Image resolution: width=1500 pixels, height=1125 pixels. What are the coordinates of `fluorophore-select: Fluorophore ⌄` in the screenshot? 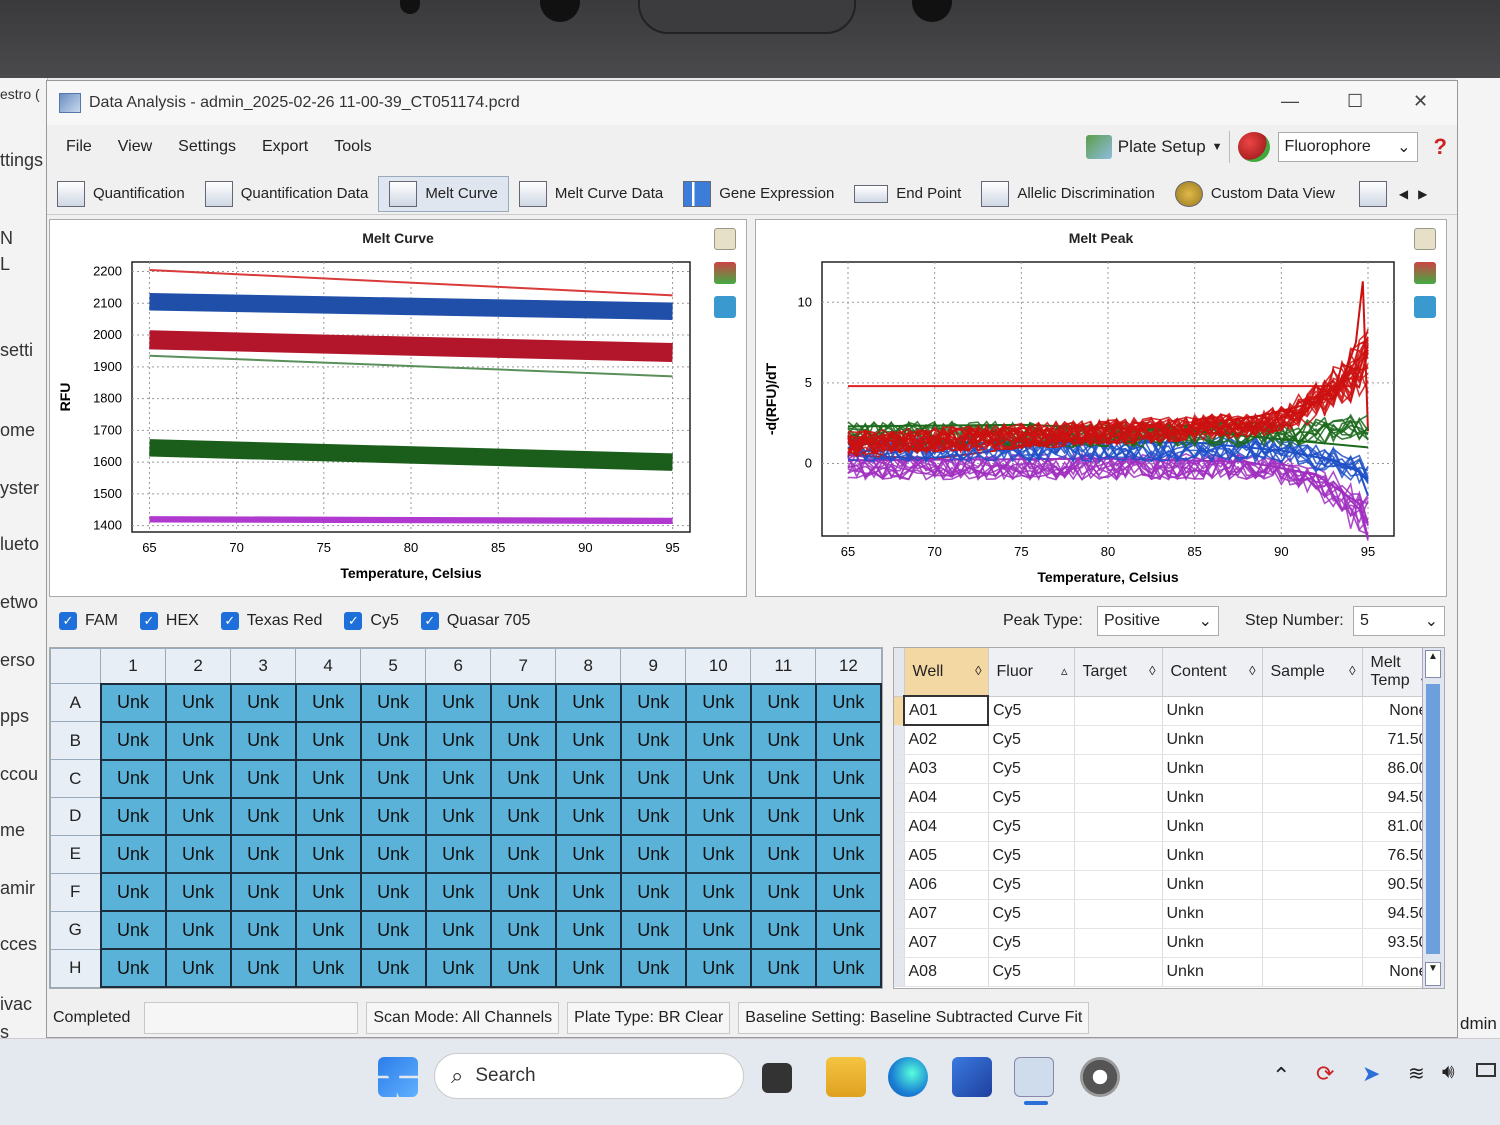 It's located at (1347, 147).